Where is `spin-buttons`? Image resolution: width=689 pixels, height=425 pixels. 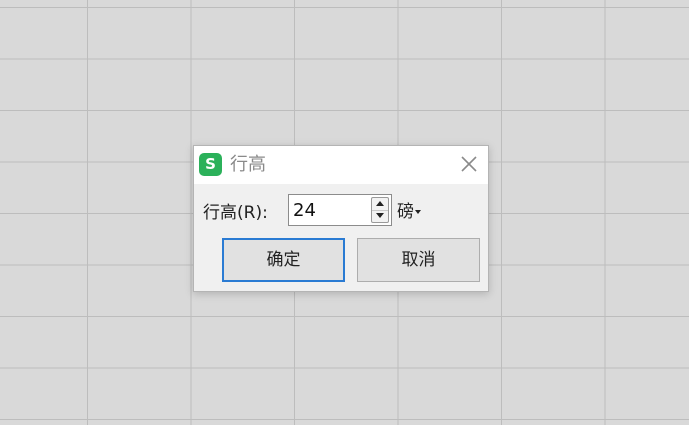 spin-buttons is located at coordinates (380, 210).